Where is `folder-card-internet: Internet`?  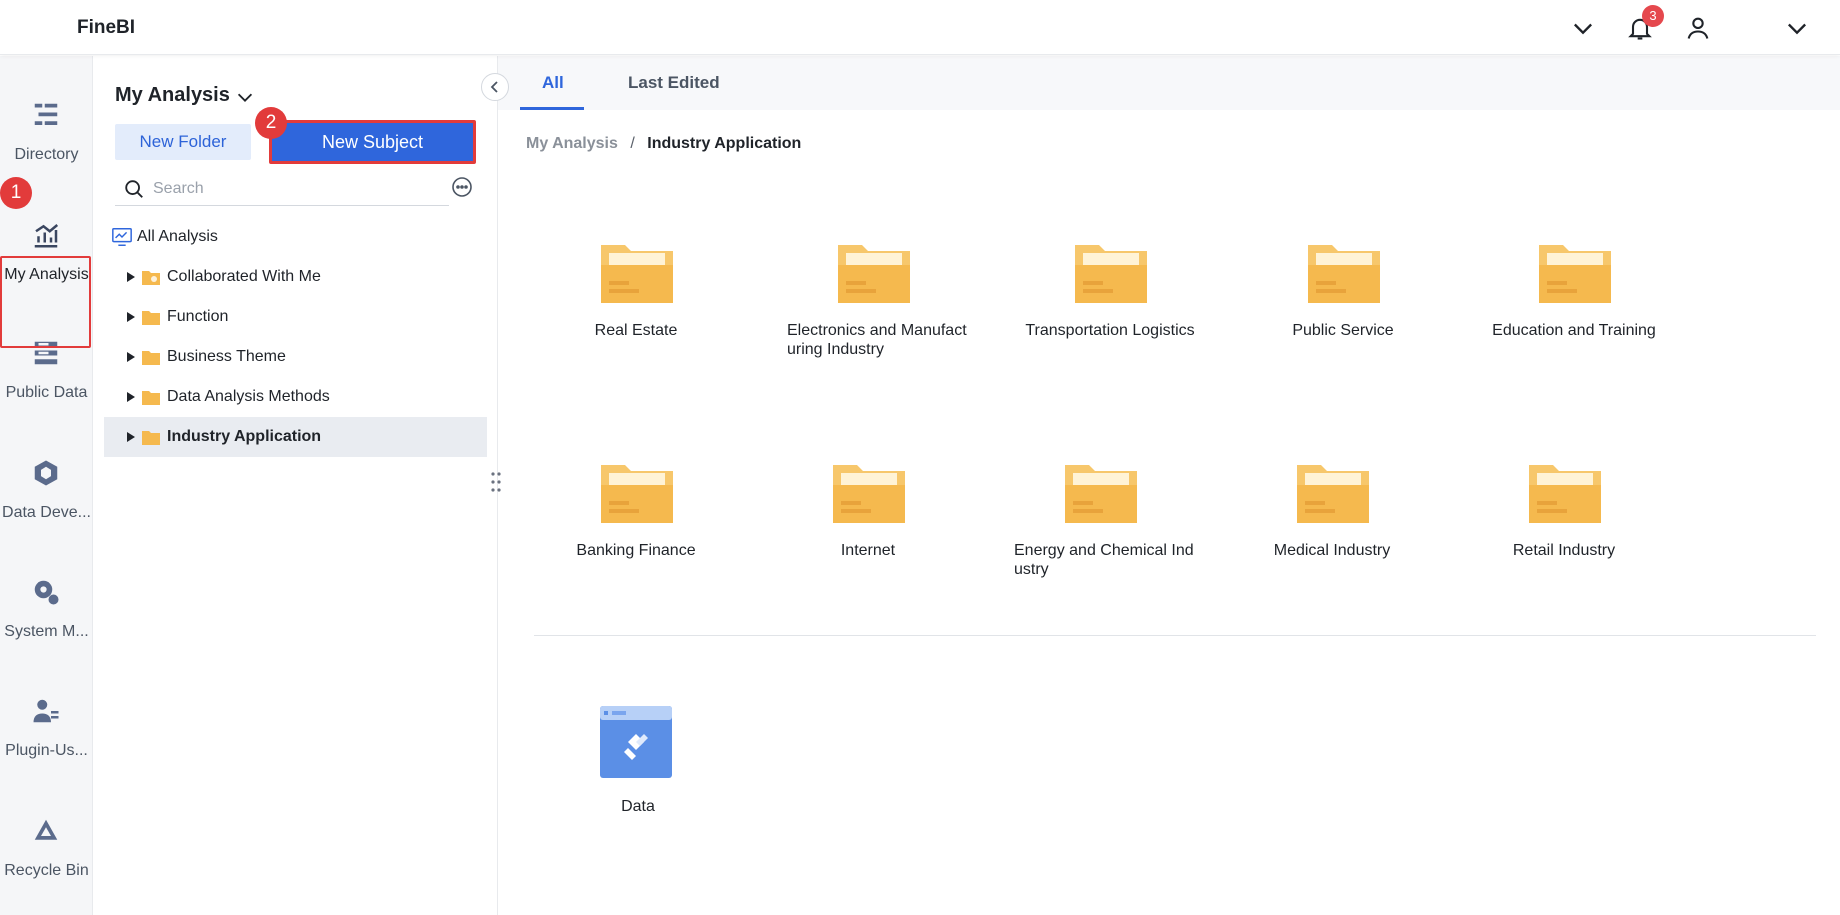 folder-card-internet: Internet is located at coordinates (868, 529).